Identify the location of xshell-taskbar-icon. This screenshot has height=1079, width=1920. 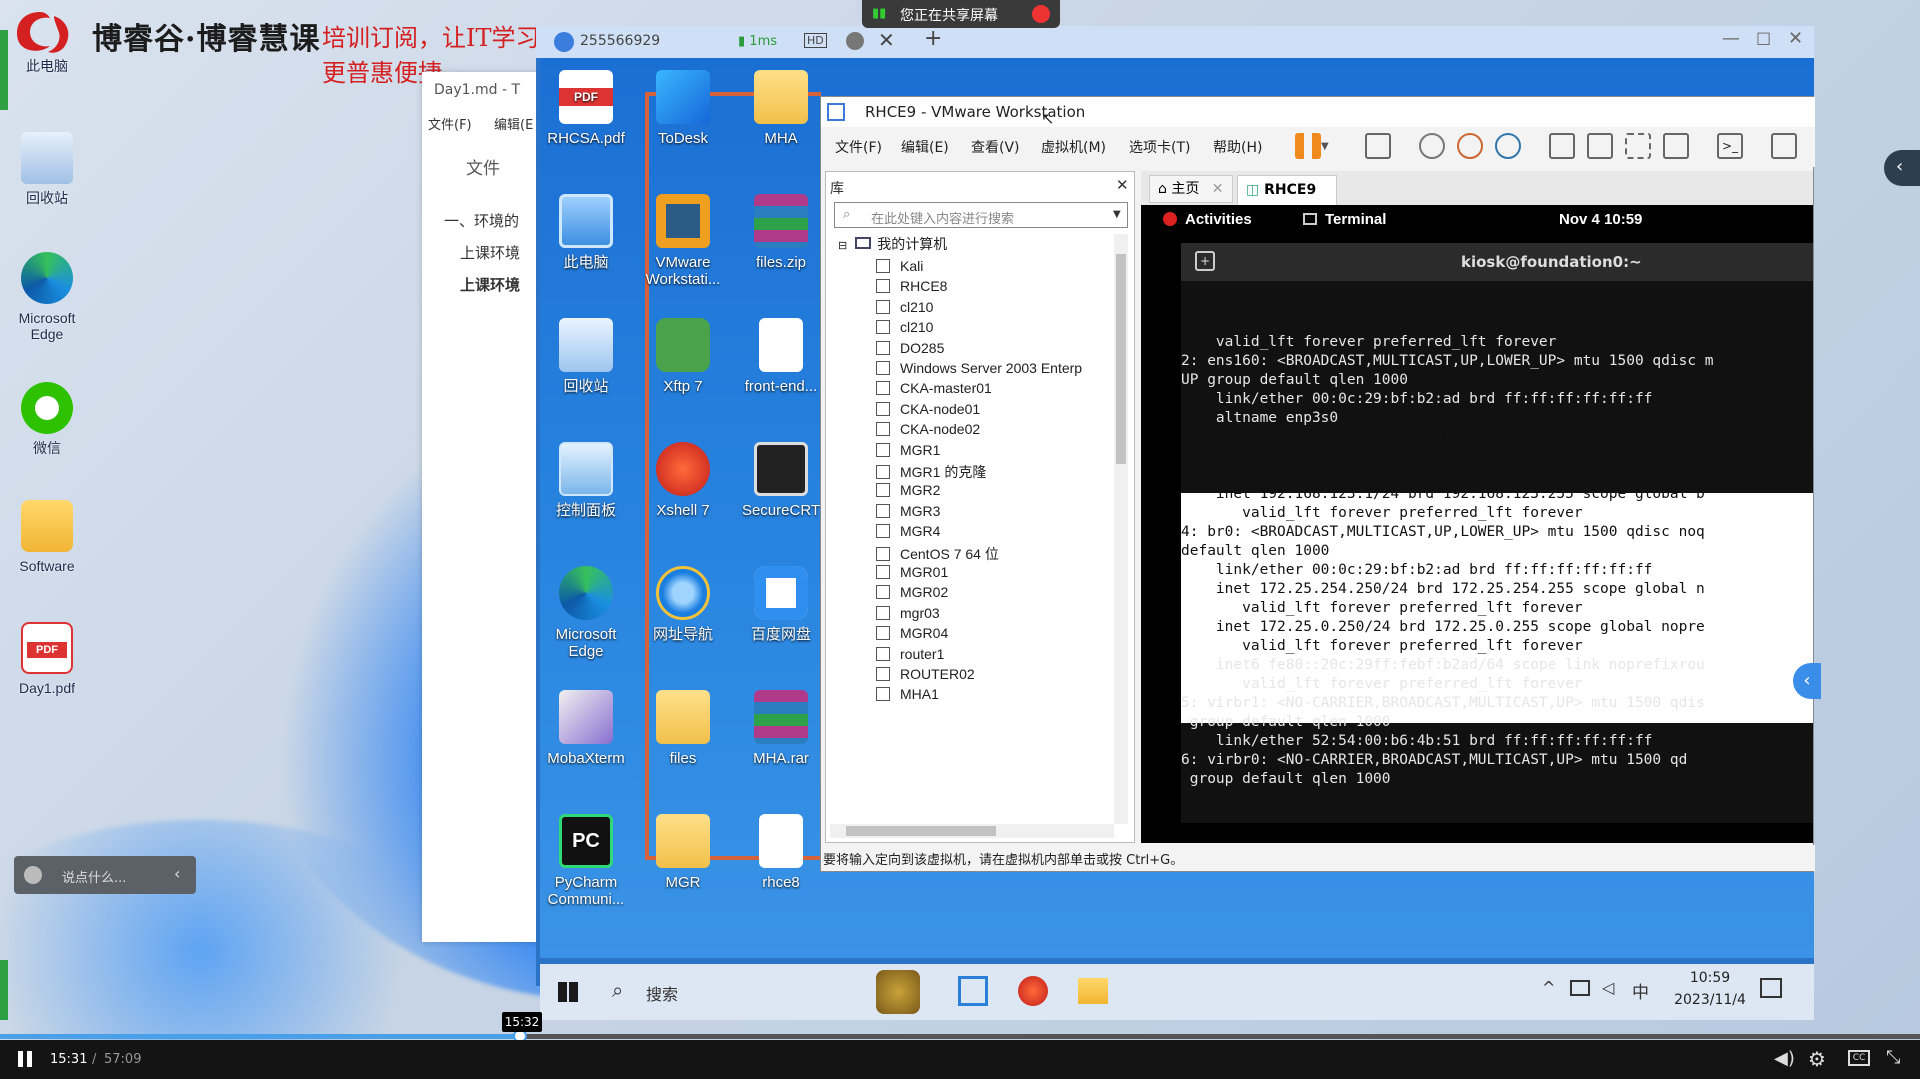
(1033, 991).